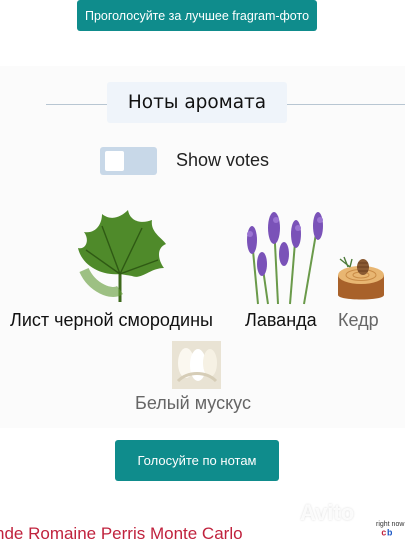 This screenshot has width=405, height=544. I want to click on note-name: Кедр, so click(358, 320).